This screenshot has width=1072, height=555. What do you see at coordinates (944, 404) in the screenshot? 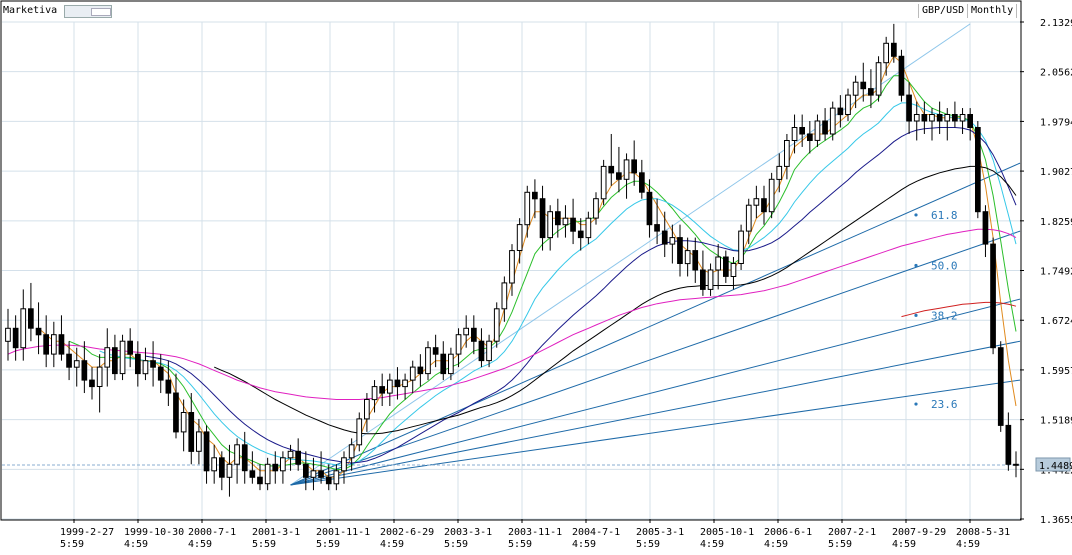
I see `fib-label: 23.6` at bounding box center [944, 404].